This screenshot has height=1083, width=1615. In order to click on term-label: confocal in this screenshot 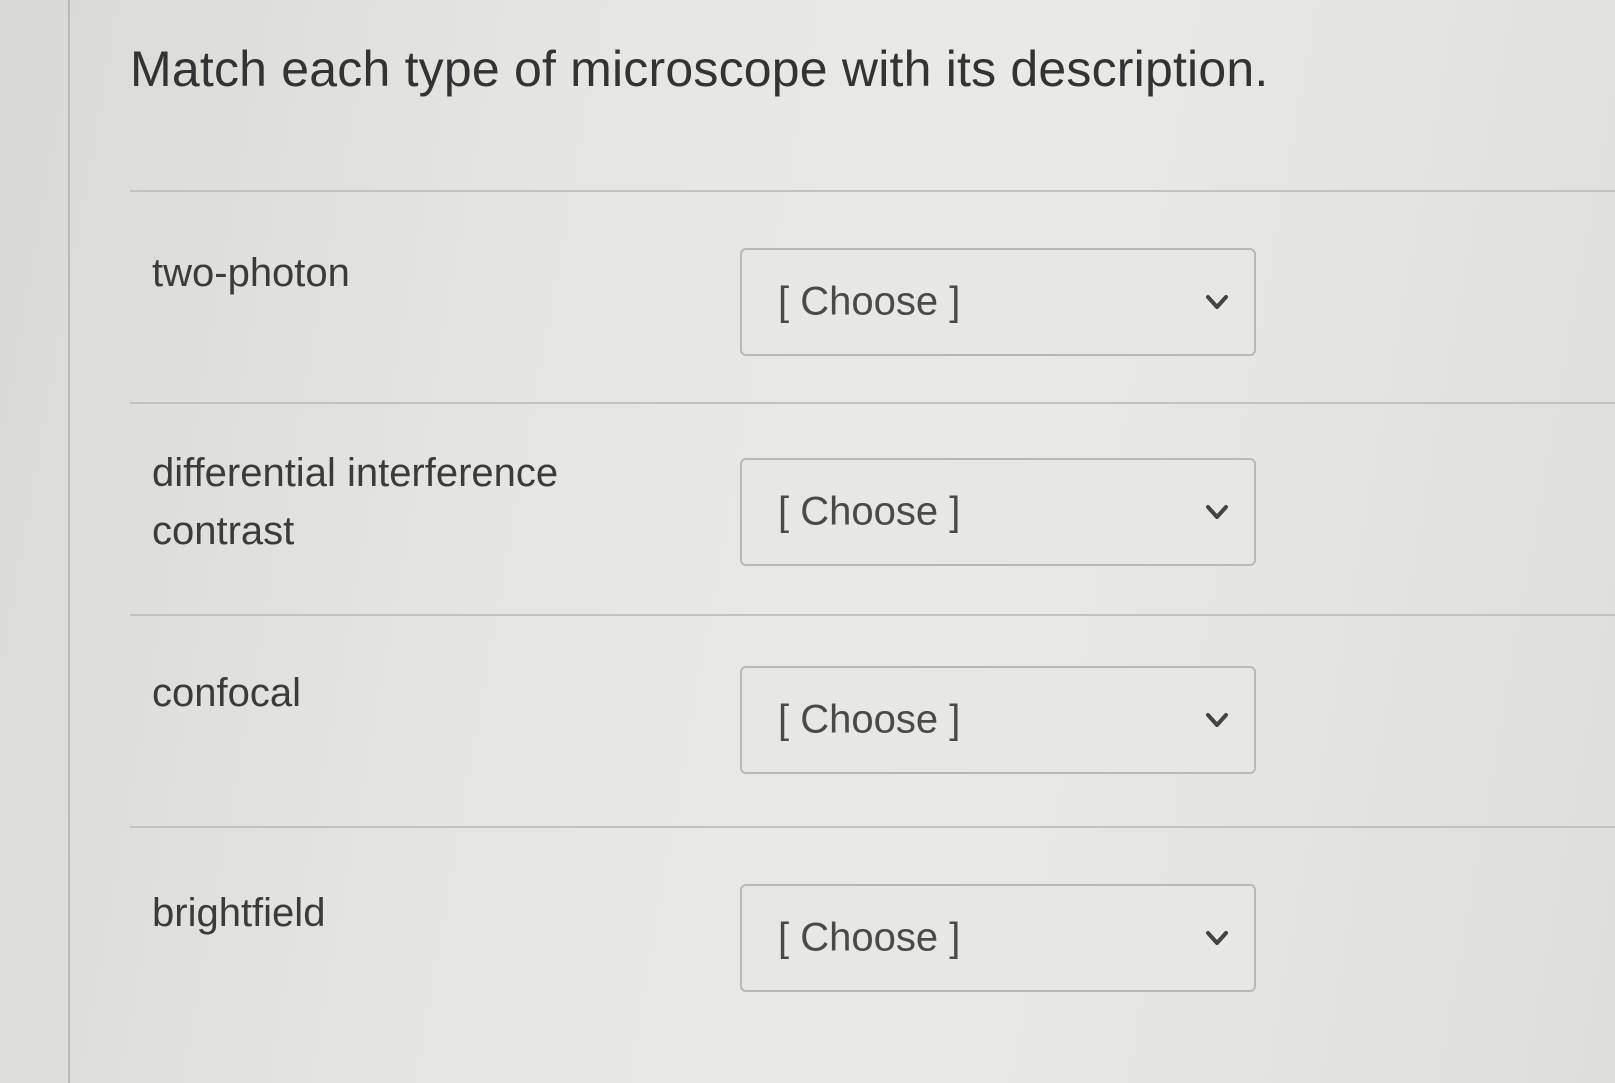, I will do `click(226, 693)`.